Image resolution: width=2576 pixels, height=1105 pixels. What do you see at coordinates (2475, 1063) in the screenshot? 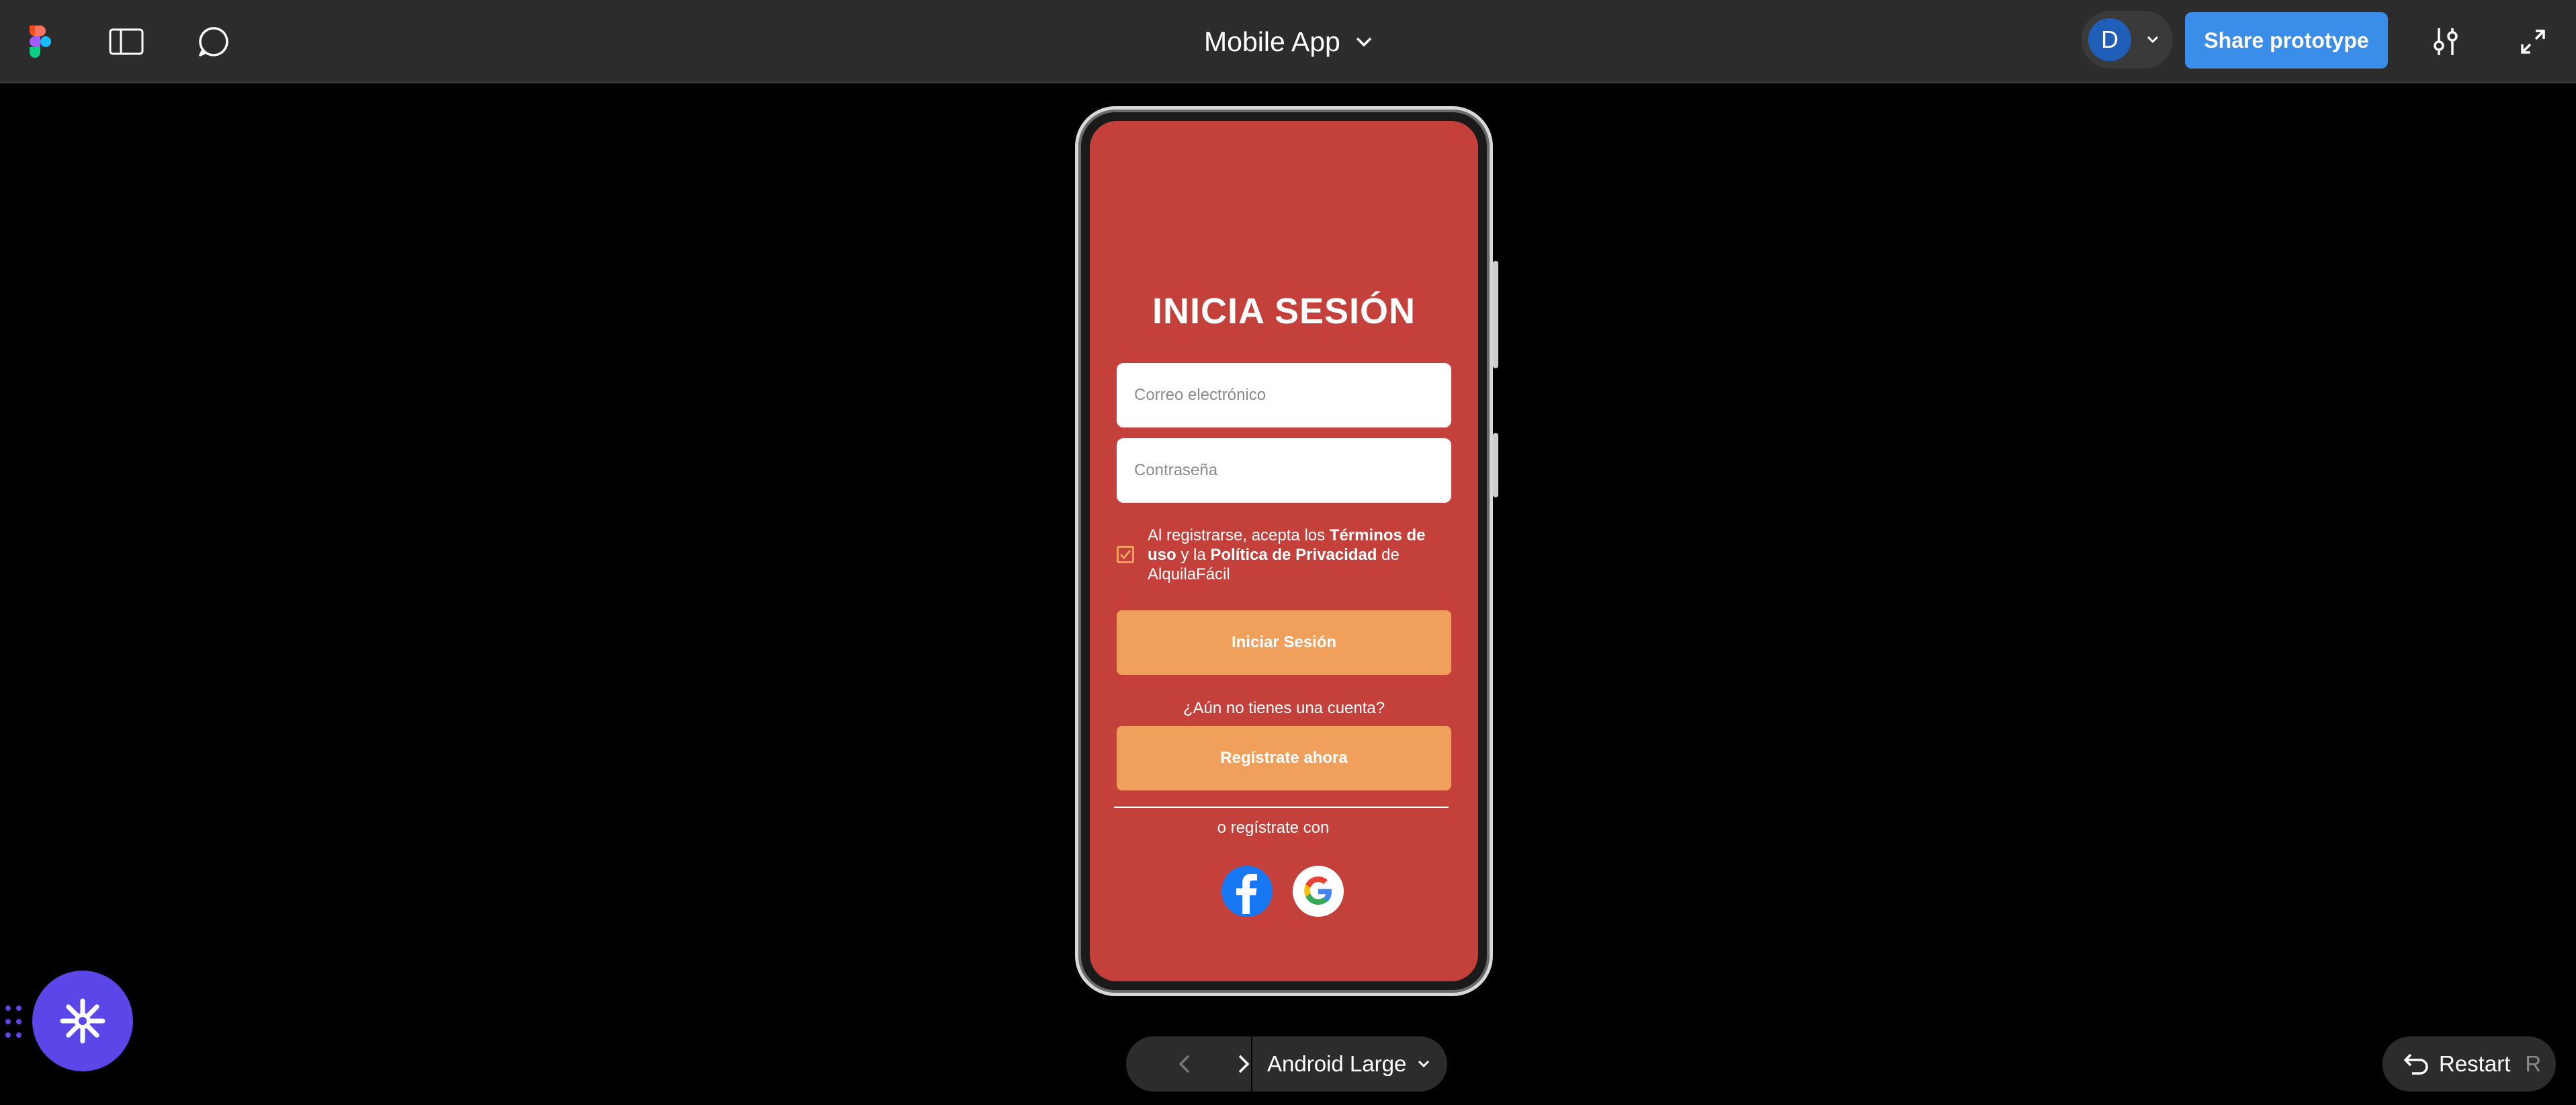
I see `restart-label: Restart` at bounding box center [2475, 1063].